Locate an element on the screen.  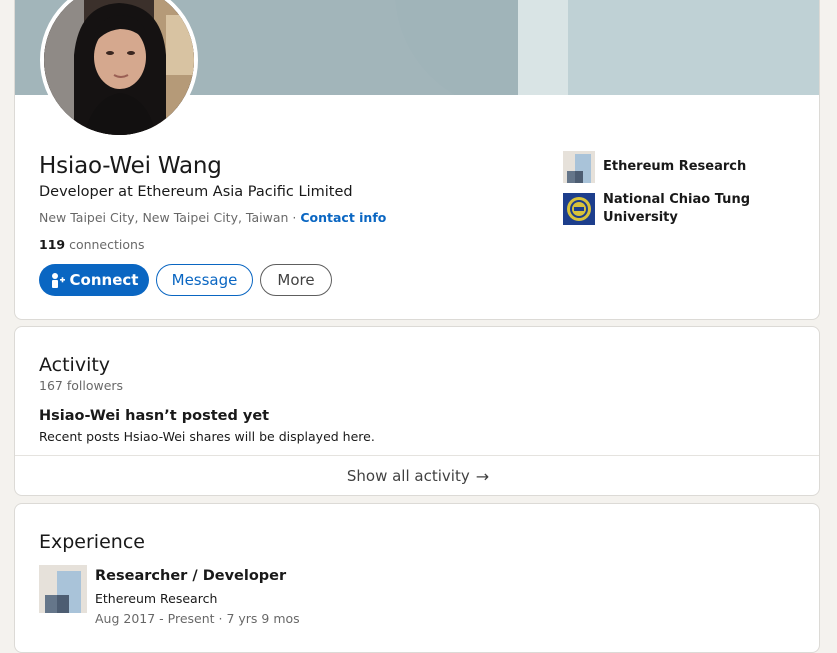
show-all-activity-button: Show all activity → is located at coordinates (417, 475).